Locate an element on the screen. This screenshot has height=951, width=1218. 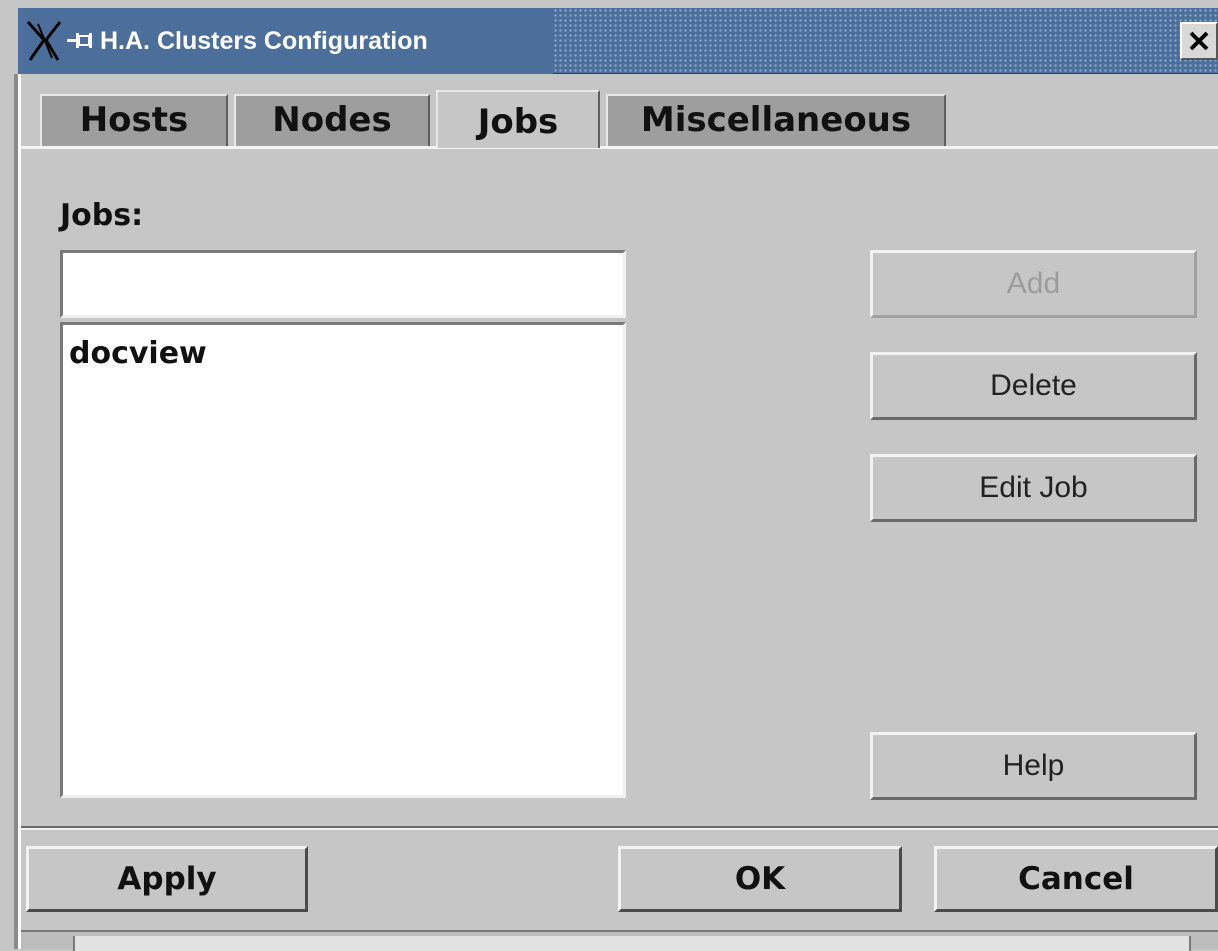
tab-panel-border is located at coordinates (619, 147).